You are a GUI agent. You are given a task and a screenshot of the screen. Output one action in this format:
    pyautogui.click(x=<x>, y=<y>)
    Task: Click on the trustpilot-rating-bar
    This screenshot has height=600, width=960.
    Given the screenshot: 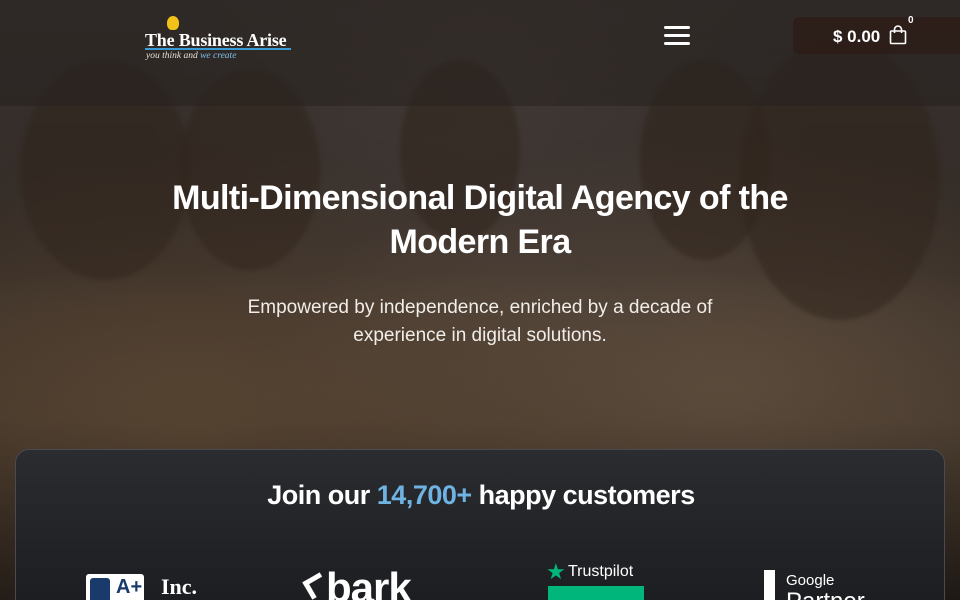 What is the action you would take?
    pyautogui.click(x=596, y=593)
    